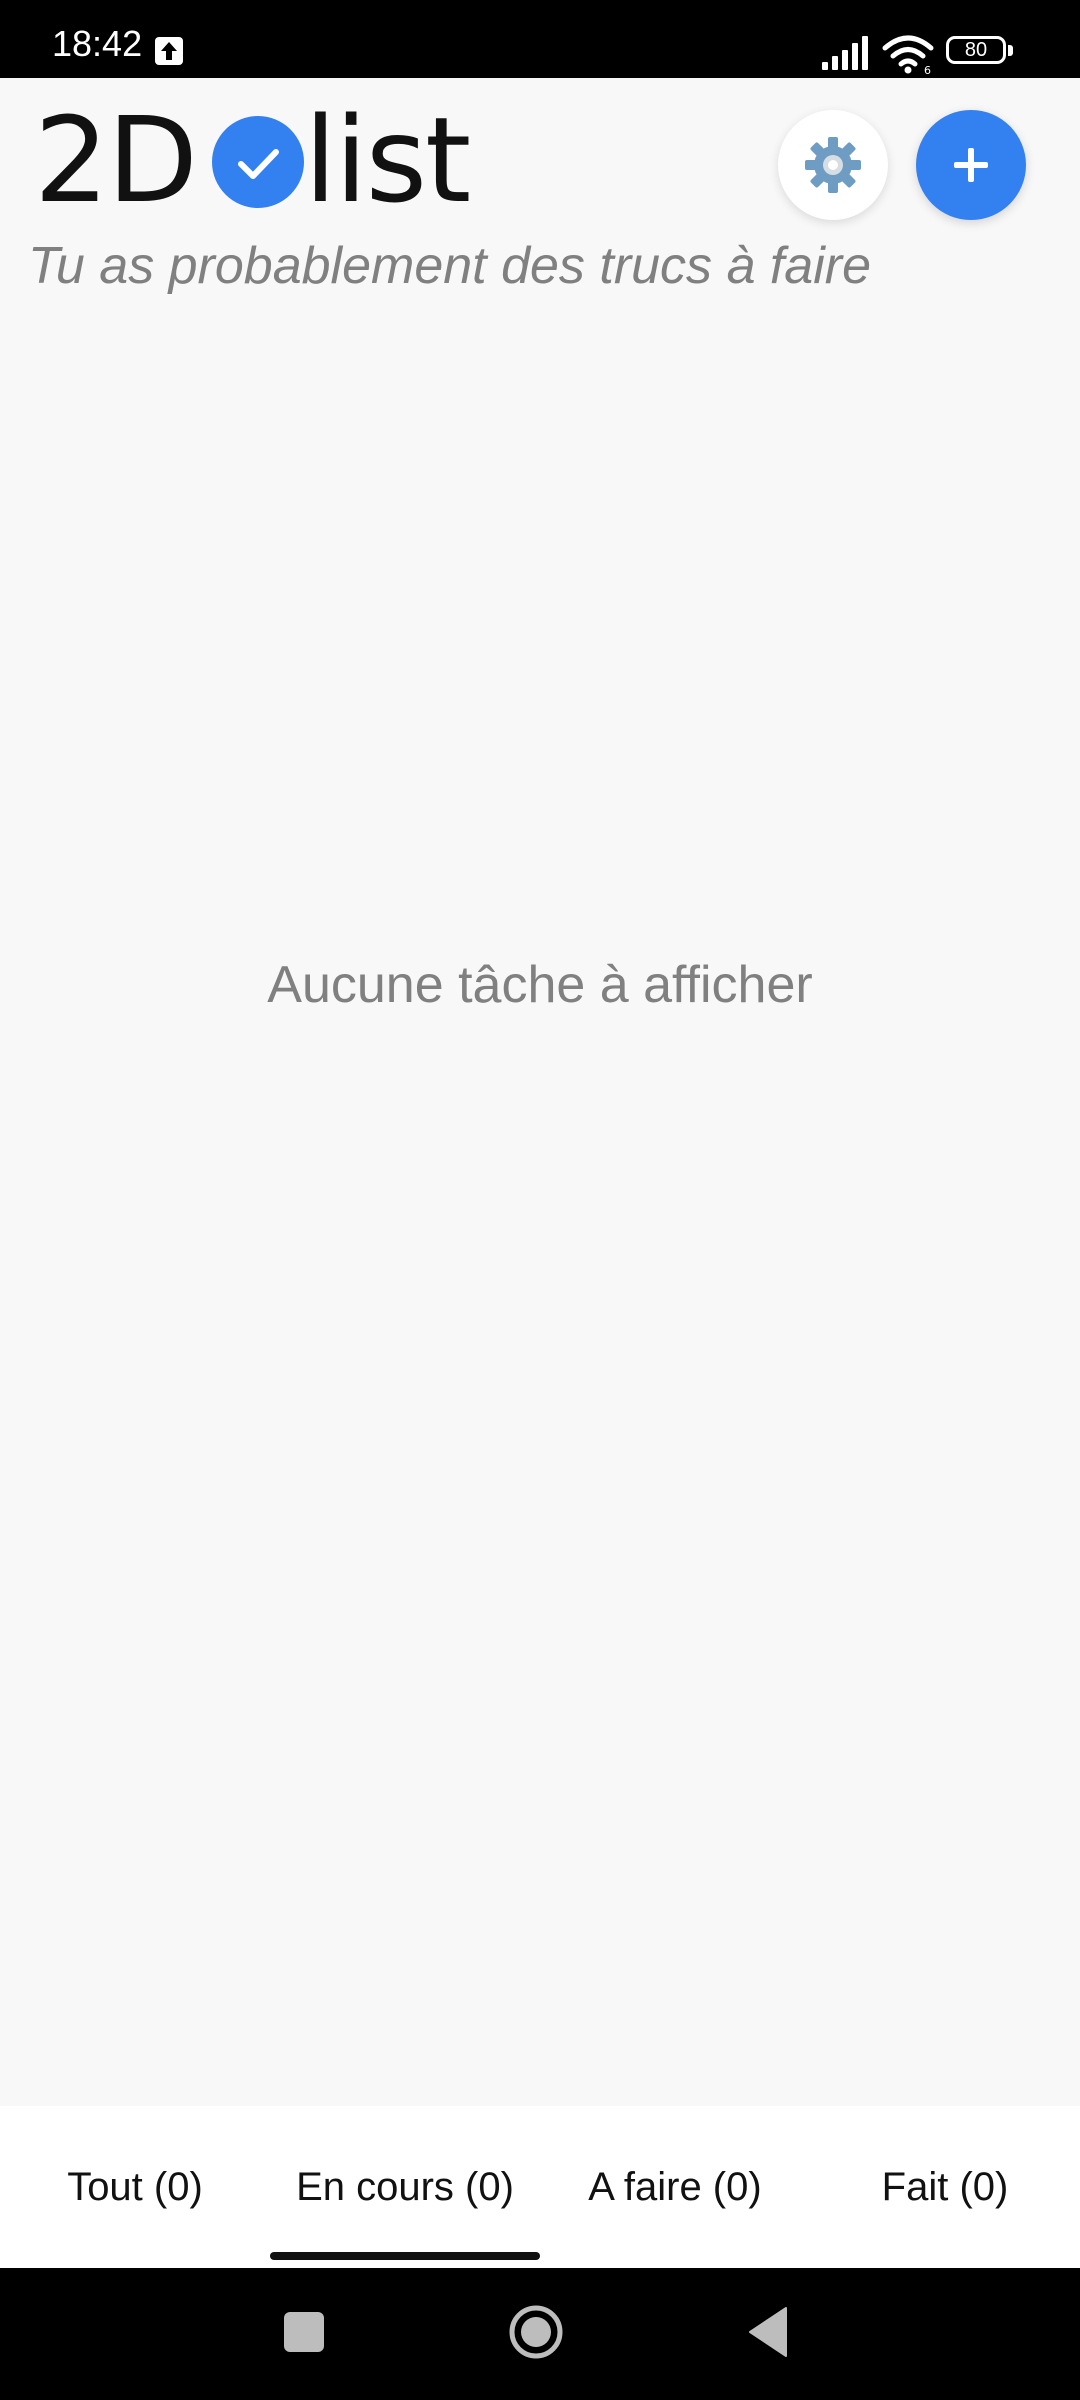  What do you see at coordinates (927, 69) in the screenshot?
I see `svg-text: 6` at bounding box center [927, 69].